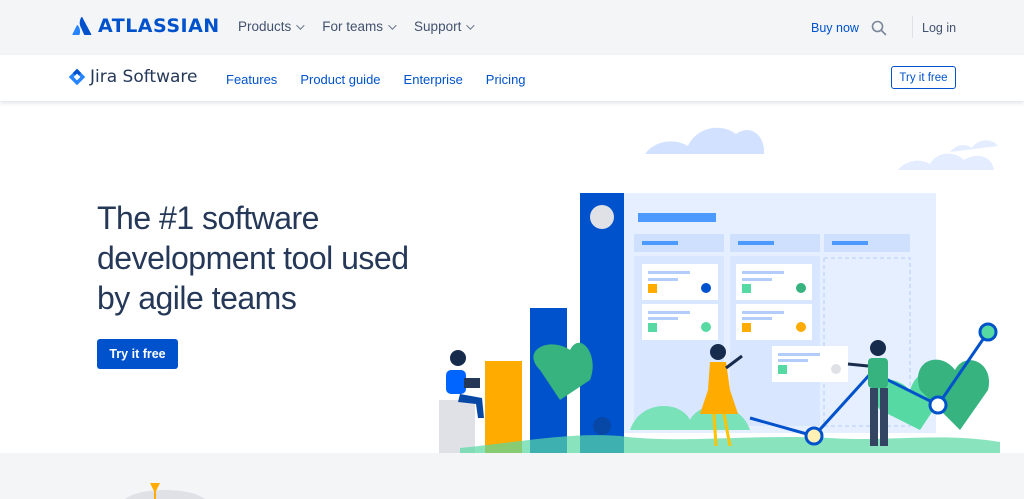 The width and height of the screenshot is (1024, 499). I want to click on for-teams-menu: For teams, so click(359, 26).